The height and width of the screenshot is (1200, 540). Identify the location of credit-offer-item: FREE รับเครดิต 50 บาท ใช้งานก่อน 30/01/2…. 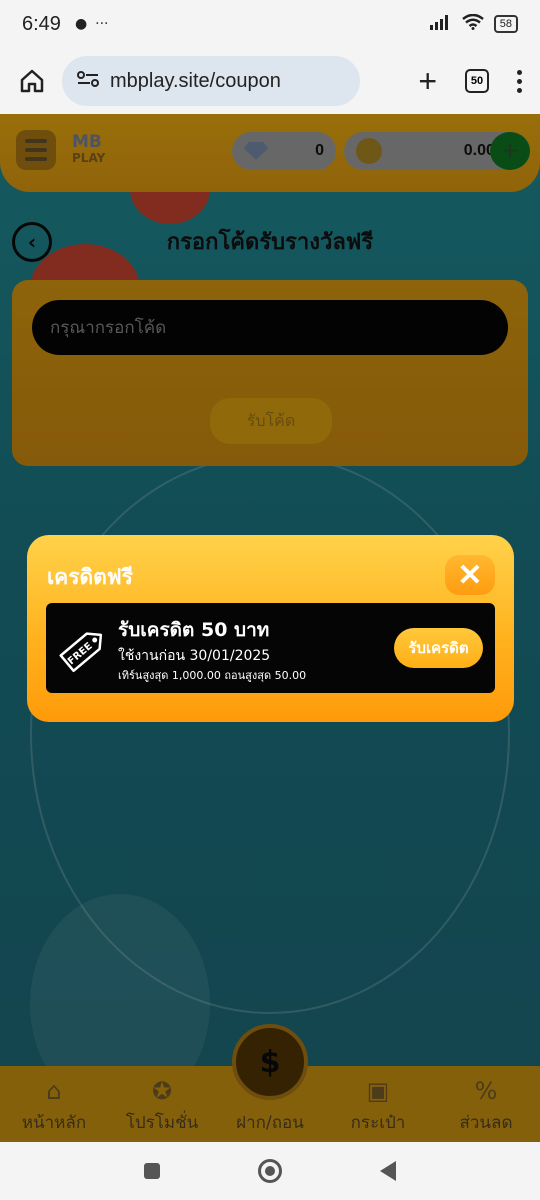
(270, 648).